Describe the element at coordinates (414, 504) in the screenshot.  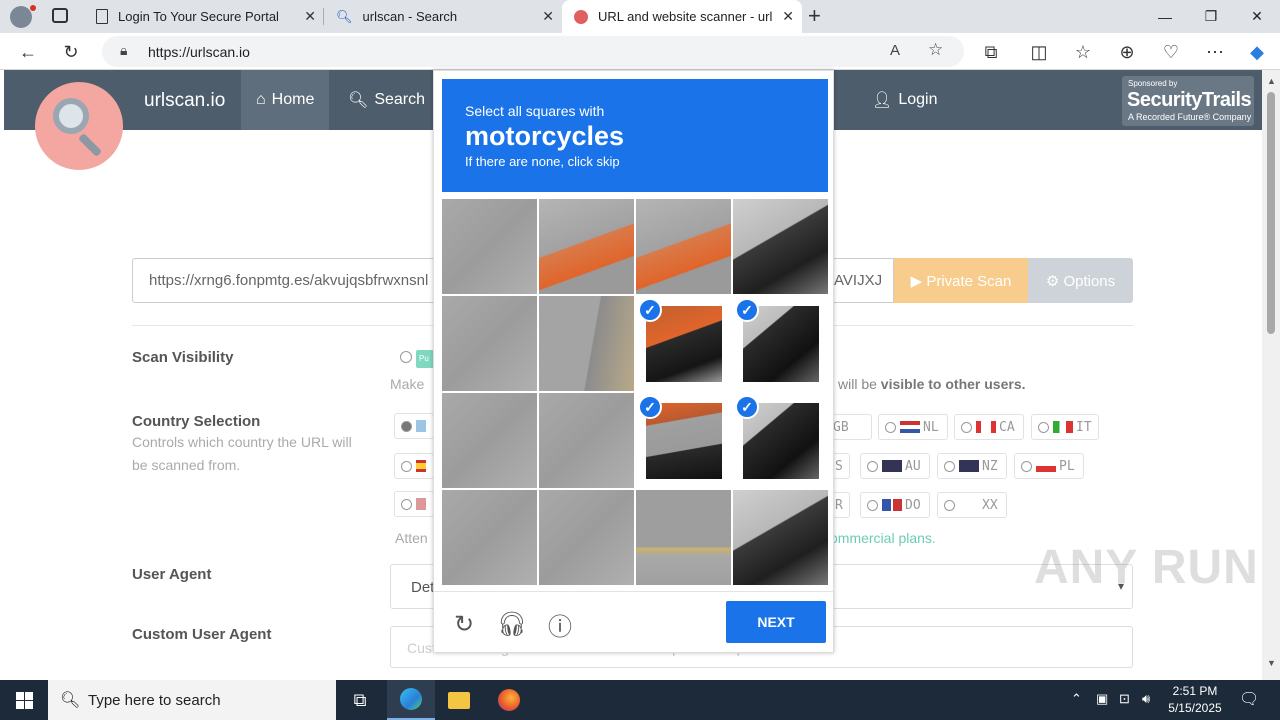
I see `country-option-unknown` at that location.